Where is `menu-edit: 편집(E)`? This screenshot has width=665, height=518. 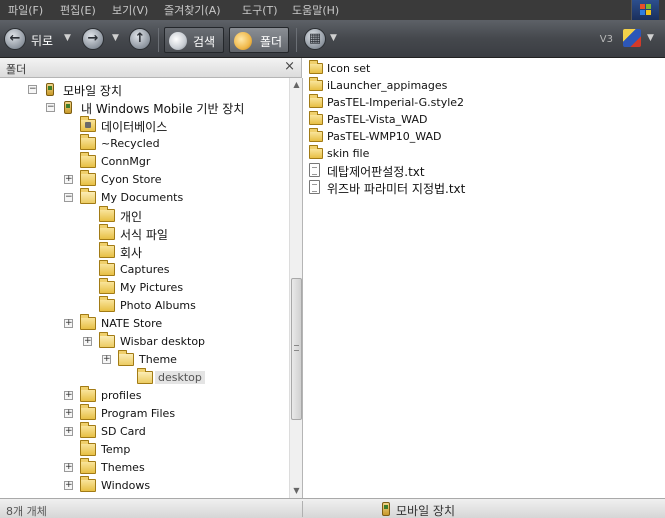 menu-edit: 편집(E) is located at coordinates (78, 10).